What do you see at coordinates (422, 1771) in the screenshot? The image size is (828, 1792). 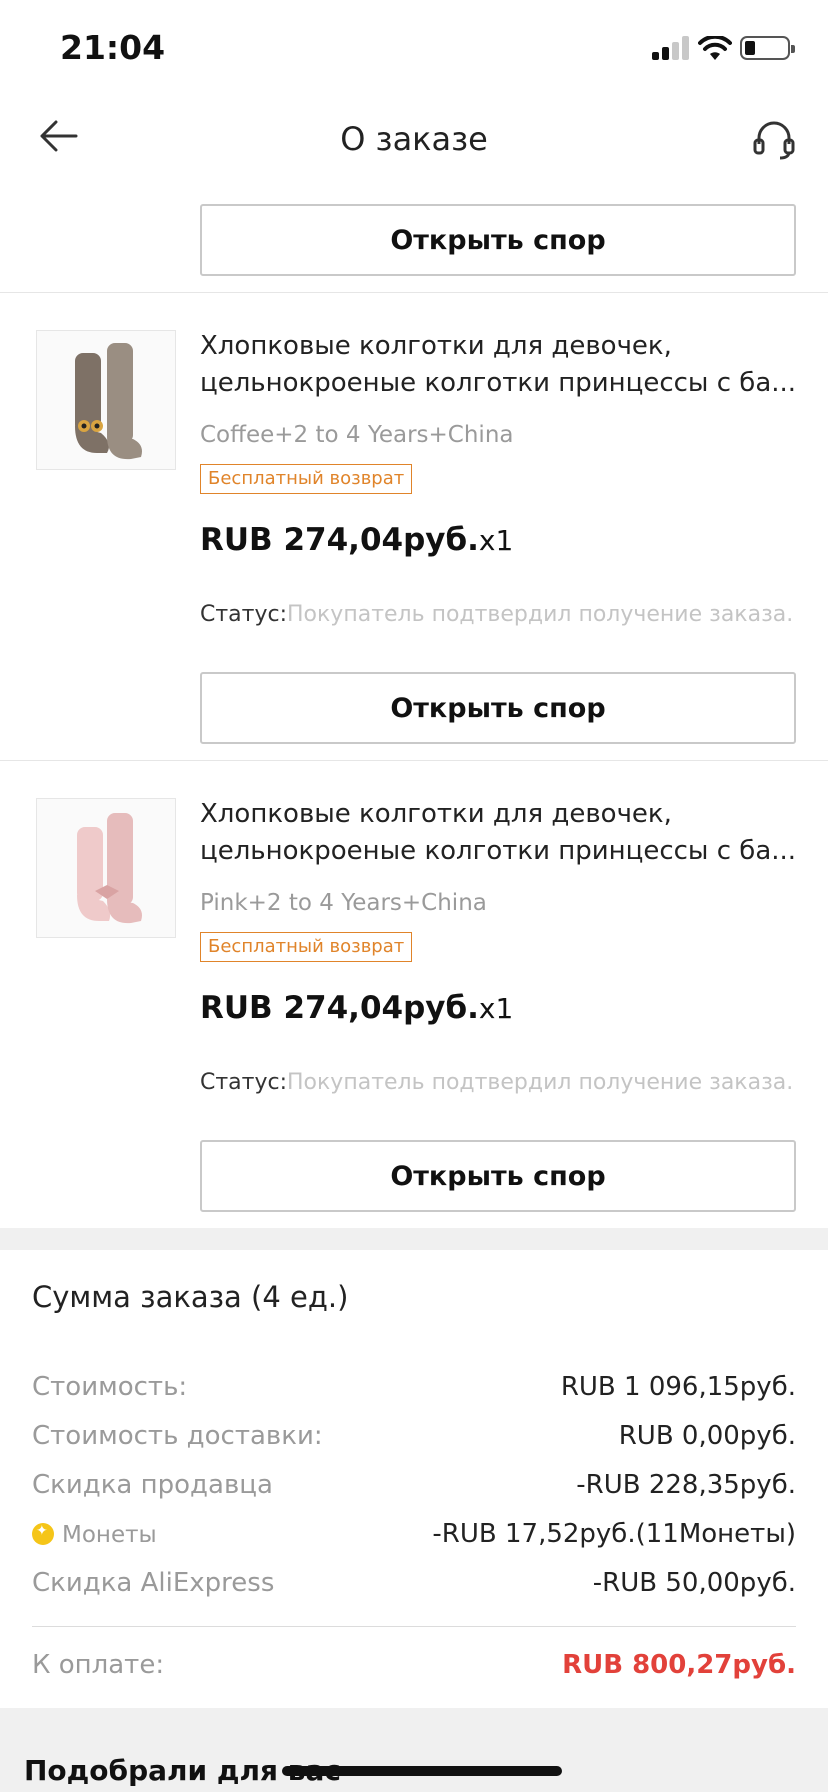 I see `home-indicator` at bounding box center [422, 1771].